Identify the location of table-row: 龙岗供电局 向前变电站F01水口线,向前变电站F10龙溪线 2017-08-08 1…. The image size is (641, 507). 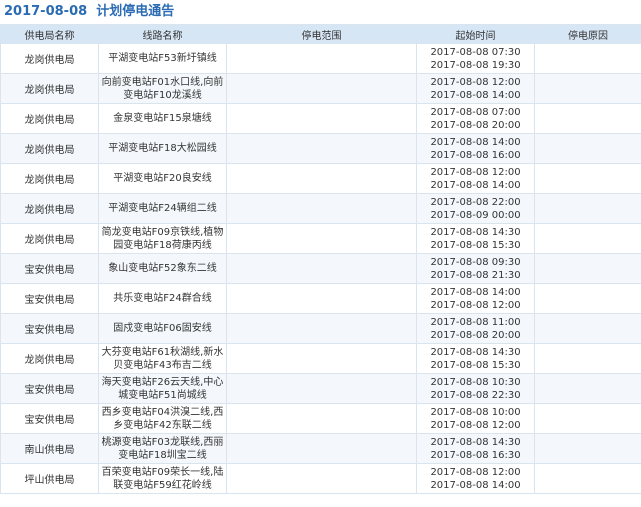
(320, 88).